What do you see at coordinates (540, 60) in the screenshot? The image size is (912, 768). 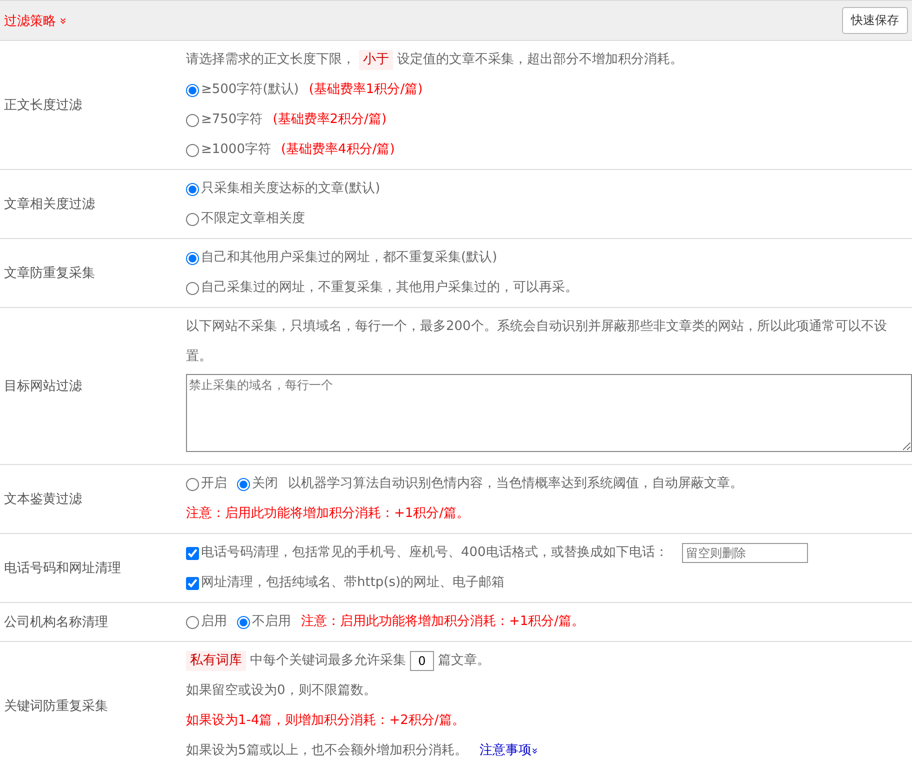 I see `description-text: 设定值的文章不采集，超出部分不增加积分消耗。` at bounding box center [540, 60].